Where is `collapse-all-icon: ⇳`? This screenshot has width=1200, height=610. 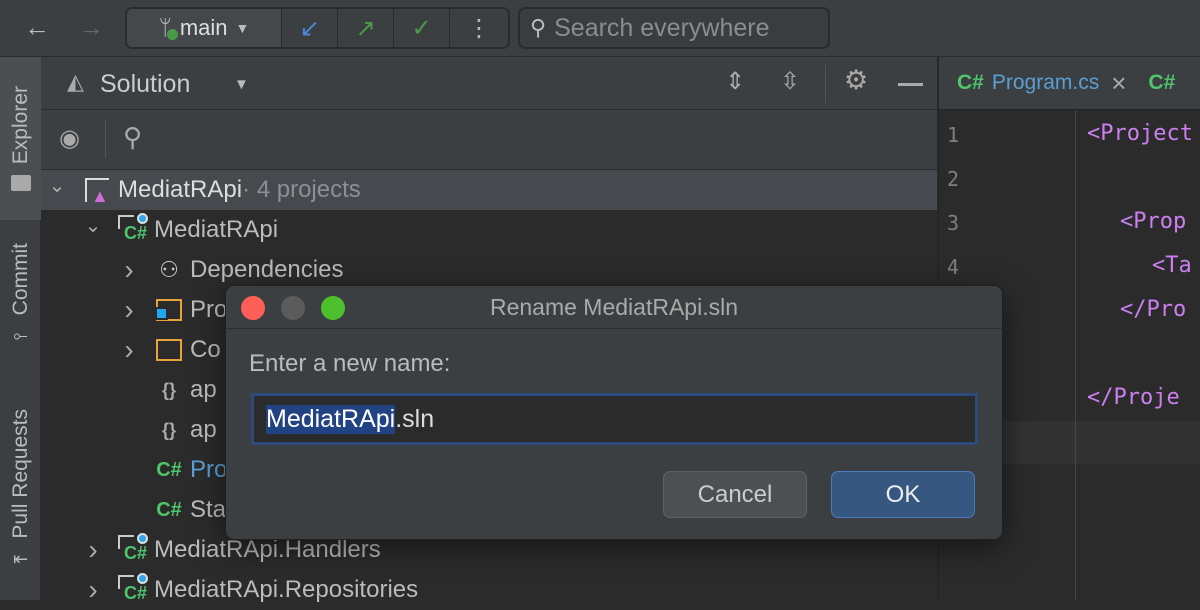
collapse-all-icon: ⇳ is located at coordinates (790, 81).